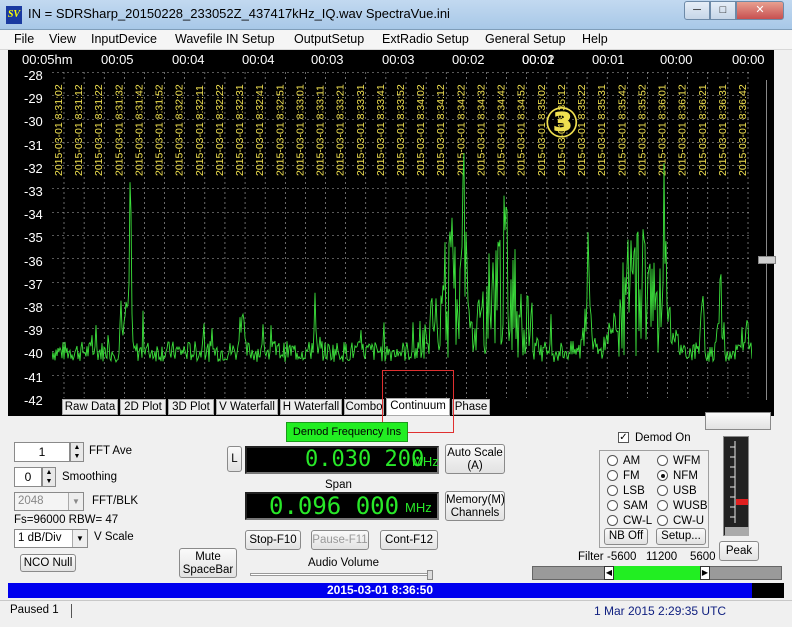  I want to click on y-axis-label: -35, so click(33, 238).